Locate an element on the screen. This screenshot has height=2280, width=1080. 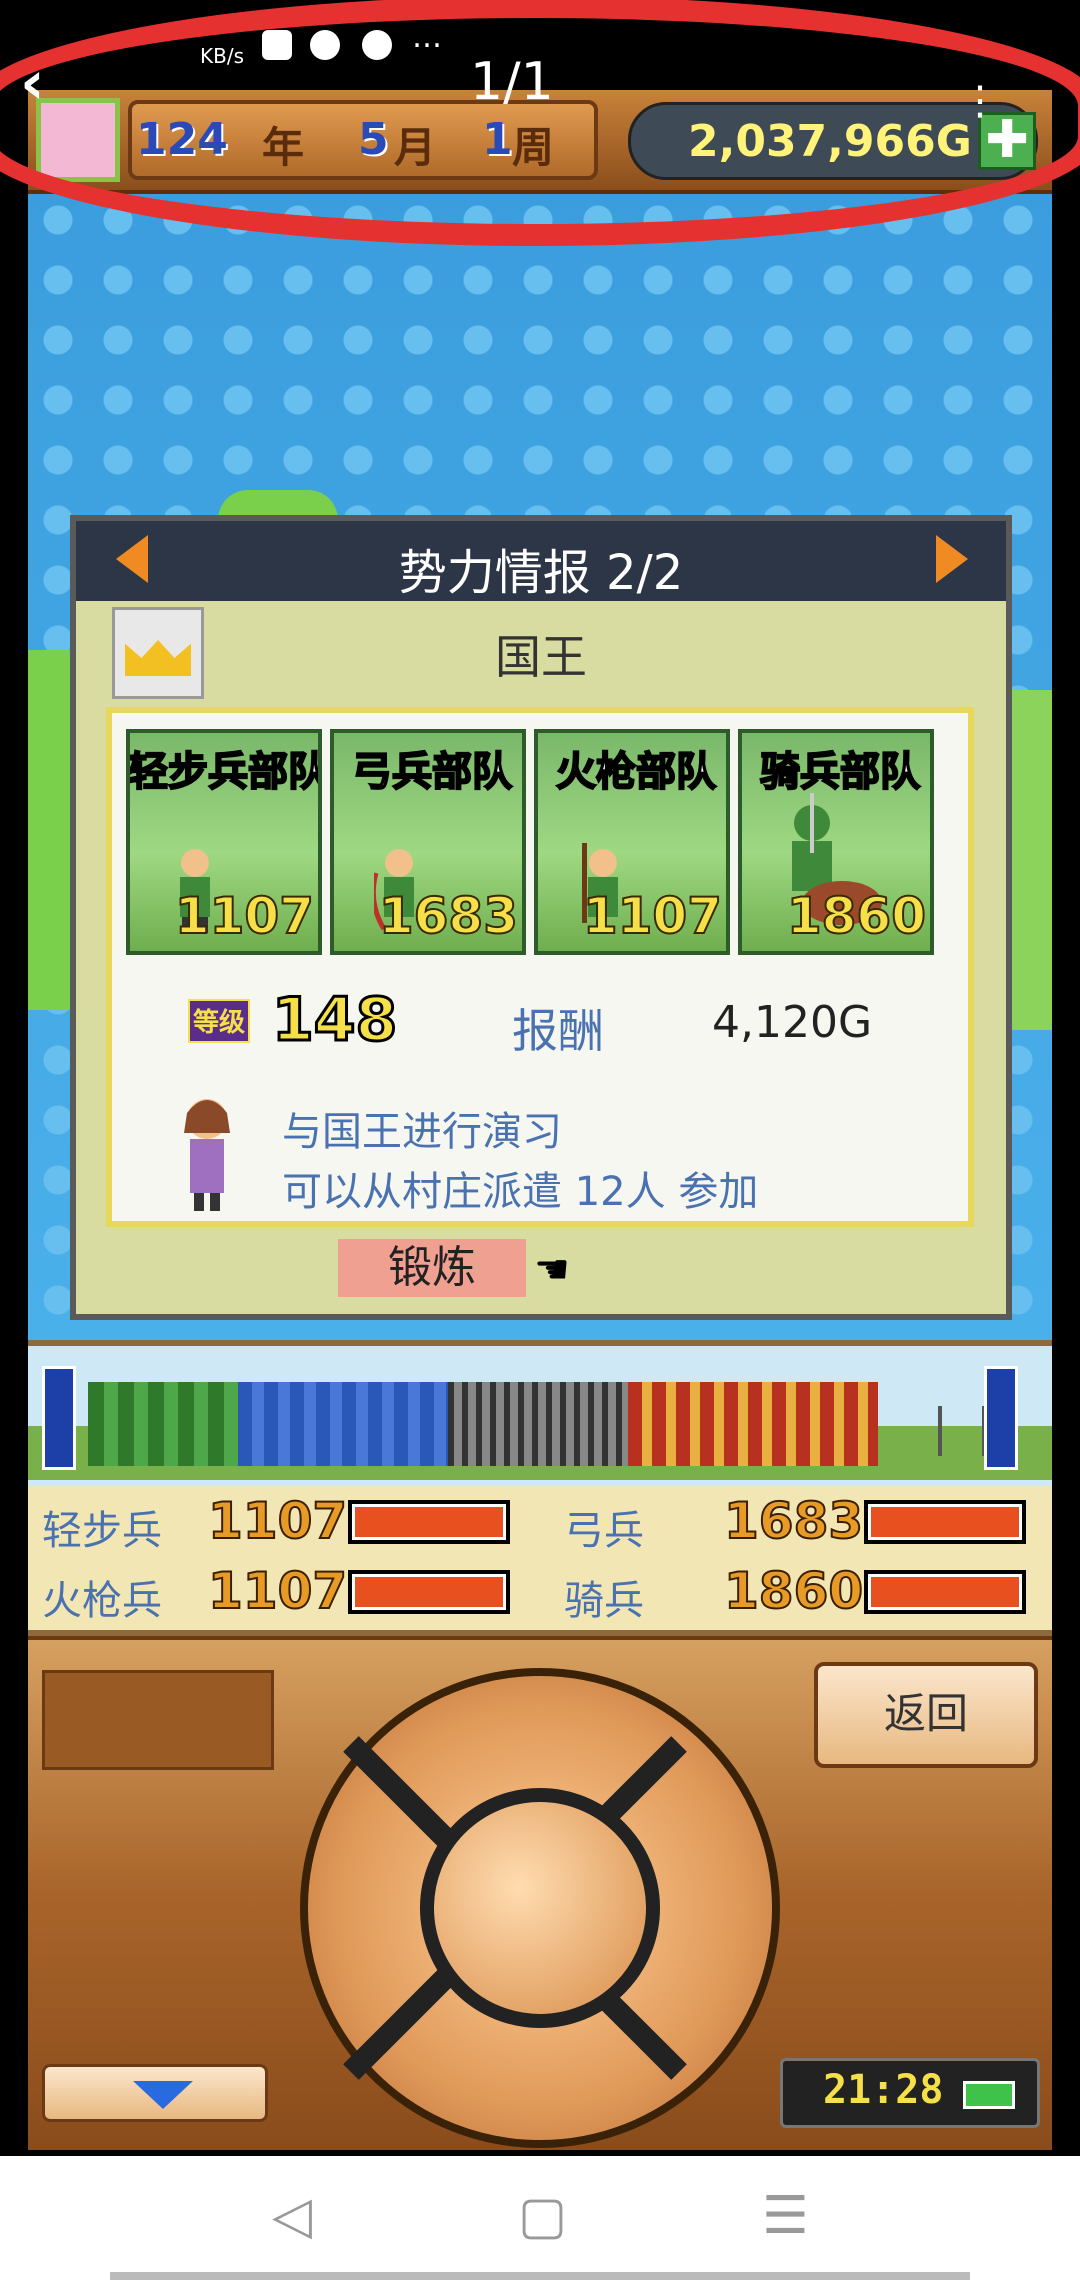
unit-card-cavalry: 骑兵部队 1860 is located at coordinates (836, 842).